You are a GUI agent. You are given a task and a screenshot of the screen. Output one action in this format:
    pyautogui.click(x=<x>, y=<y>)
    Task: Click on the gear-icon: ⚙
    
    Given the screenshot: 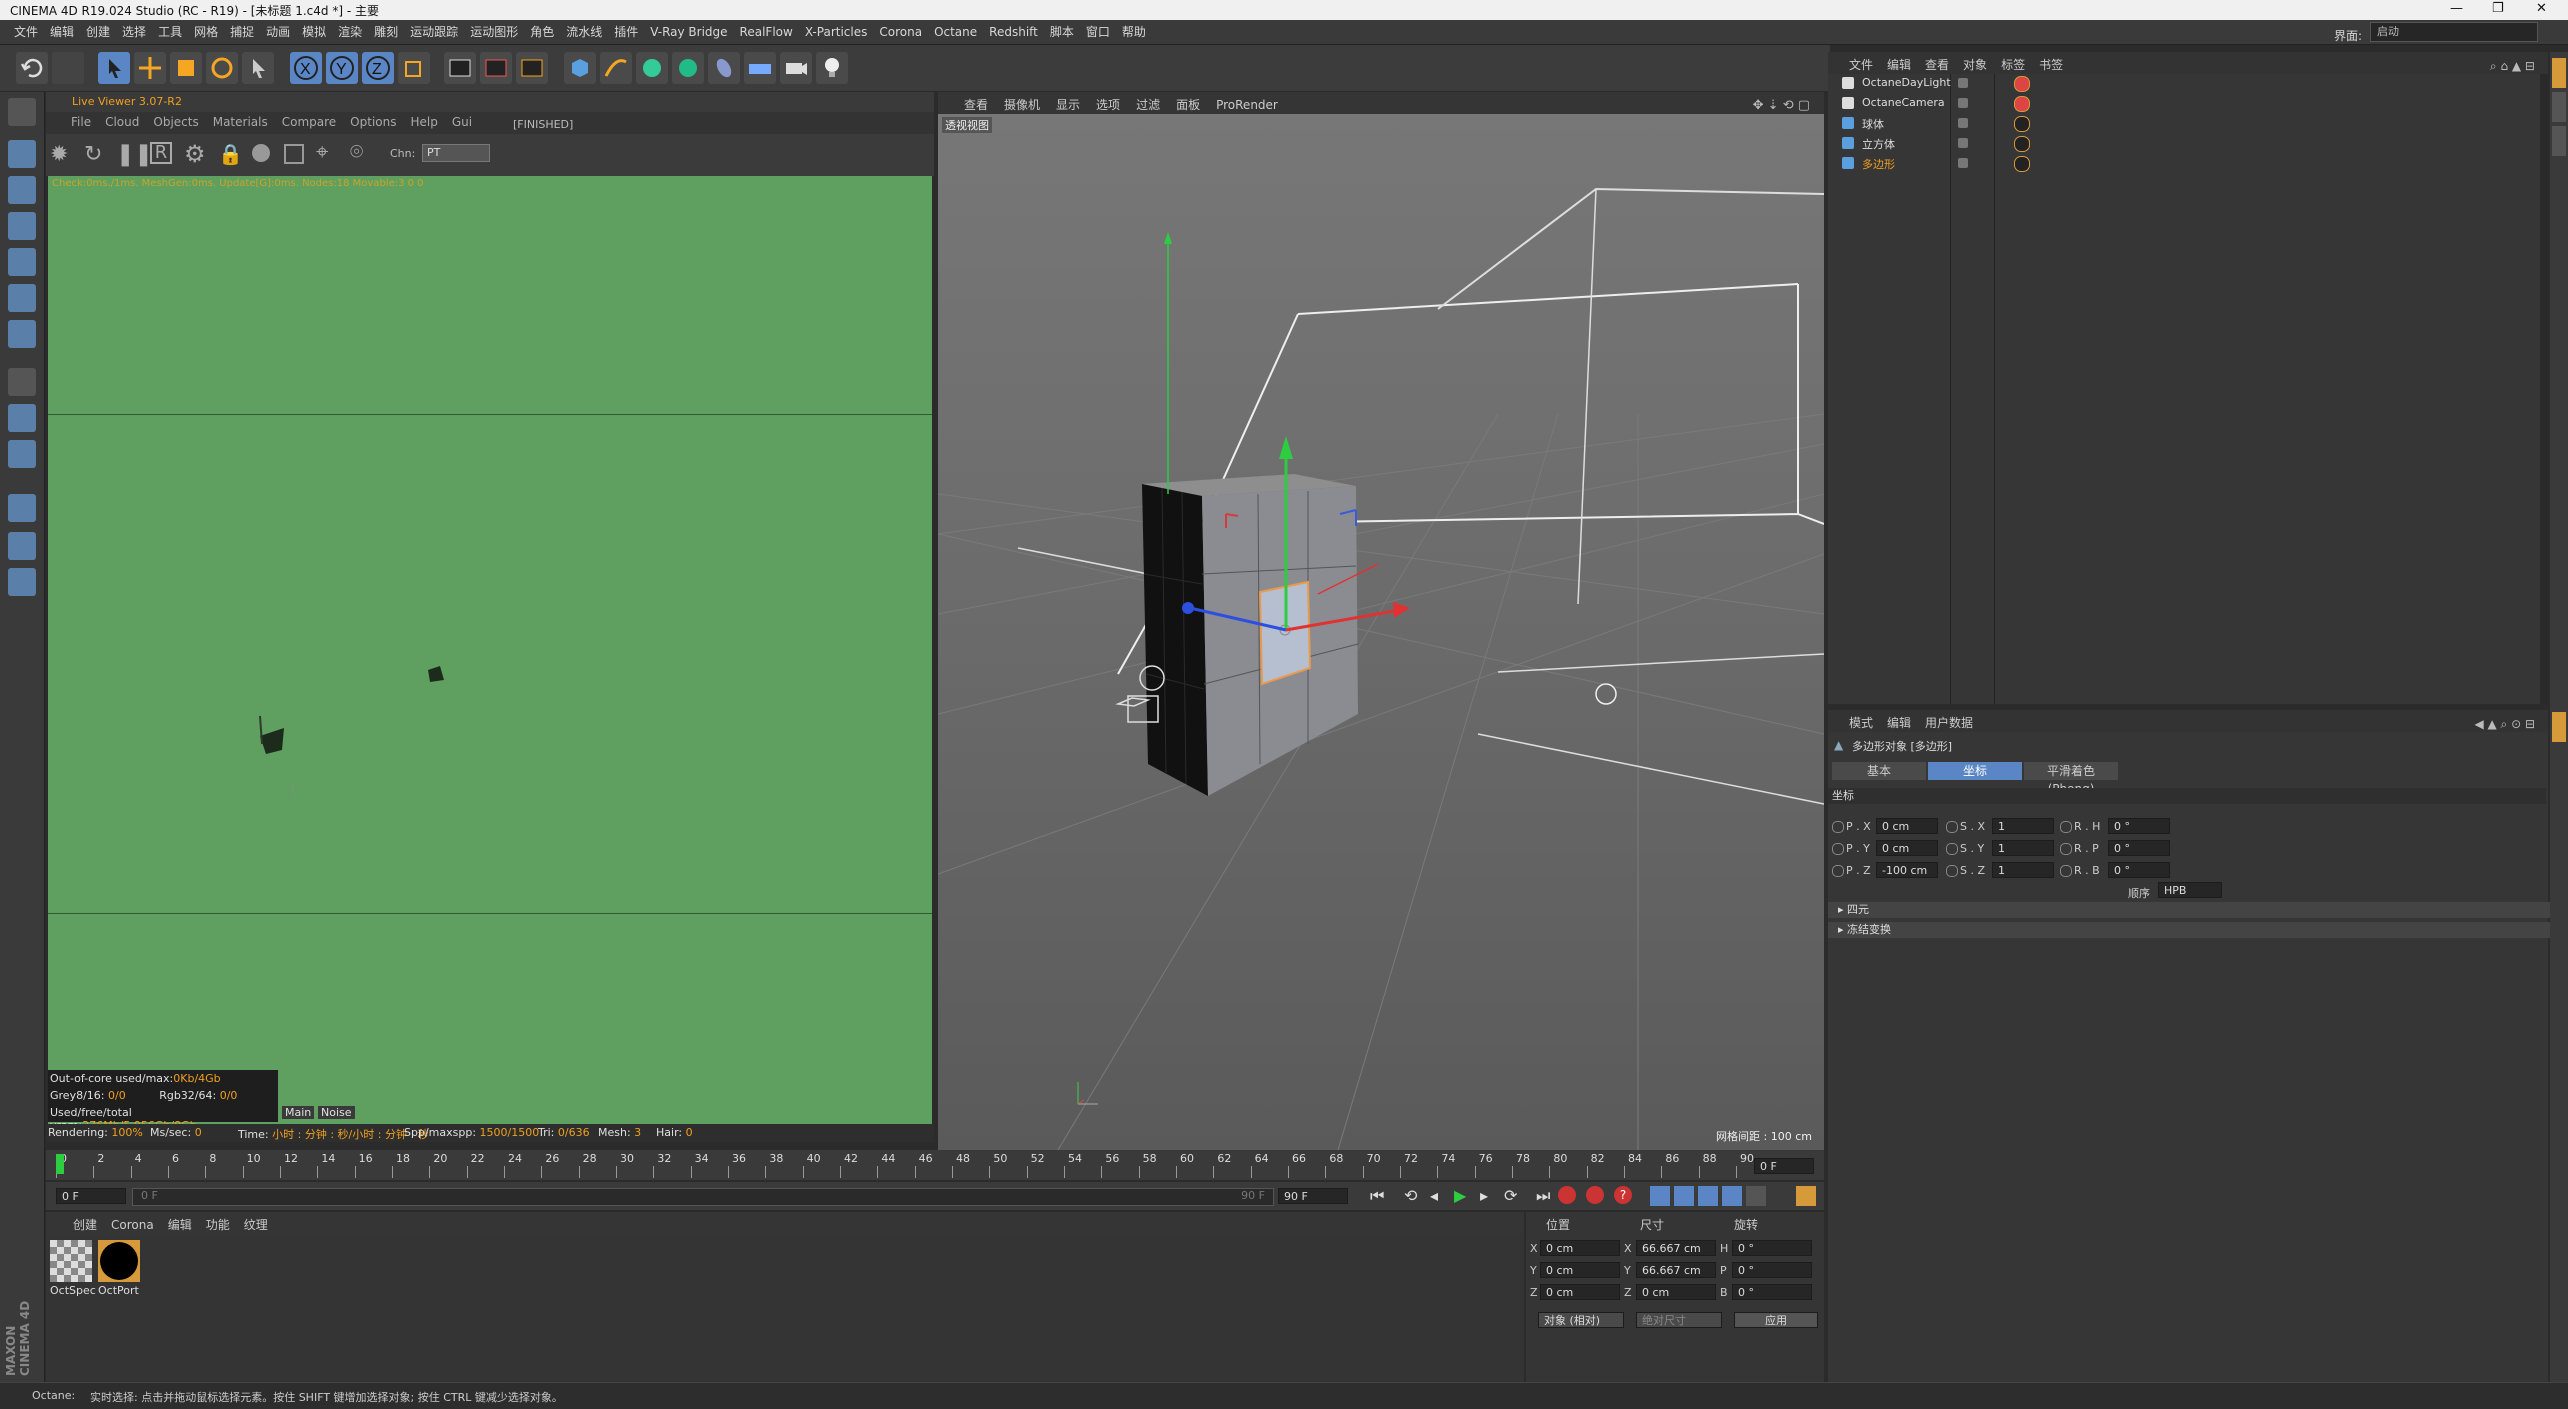 What is the action you would take?
    pyautogui.click(x=195, y=154)
    